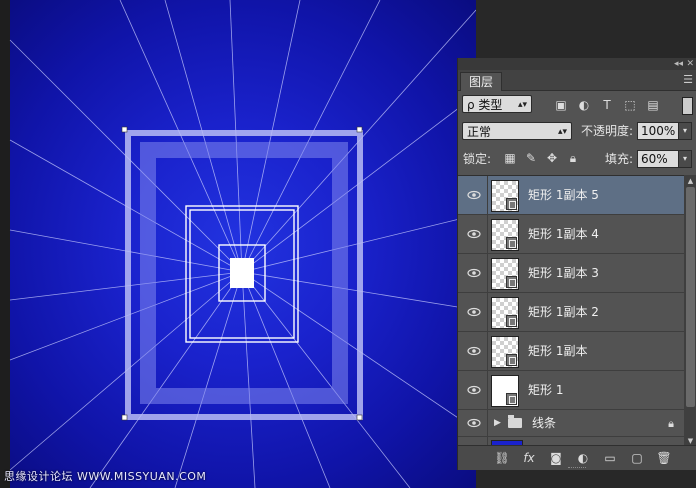 The height and width of the screenshot is (488, 696). Describe the element at coordinates (687, 106) in the screenshot. I see `filter-toggle` at that location.